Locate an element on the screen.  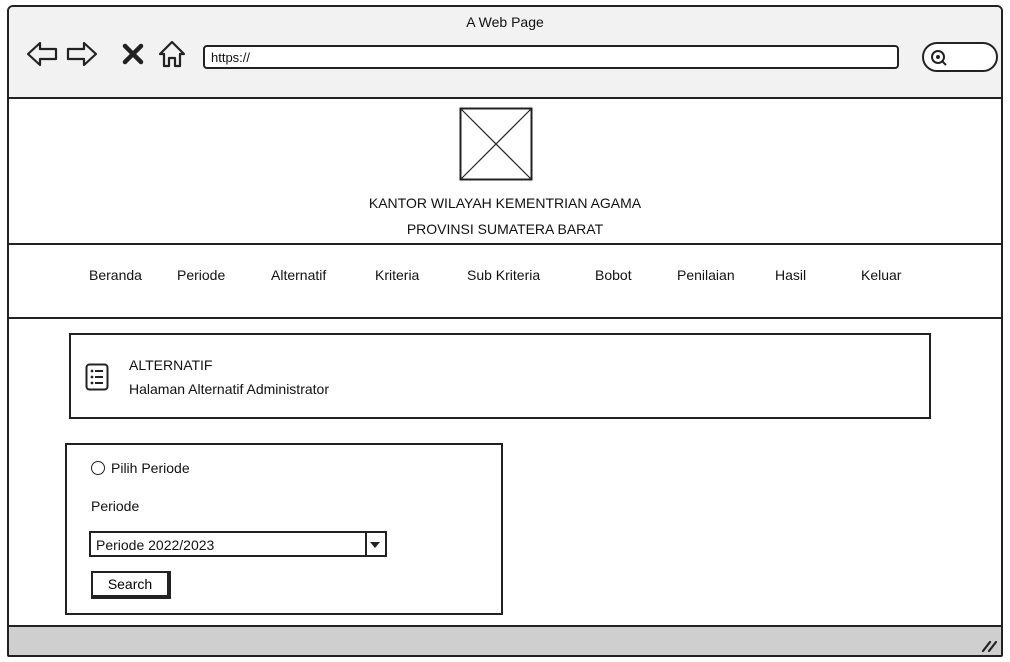
list-icon is located at coordinates (97, 377).